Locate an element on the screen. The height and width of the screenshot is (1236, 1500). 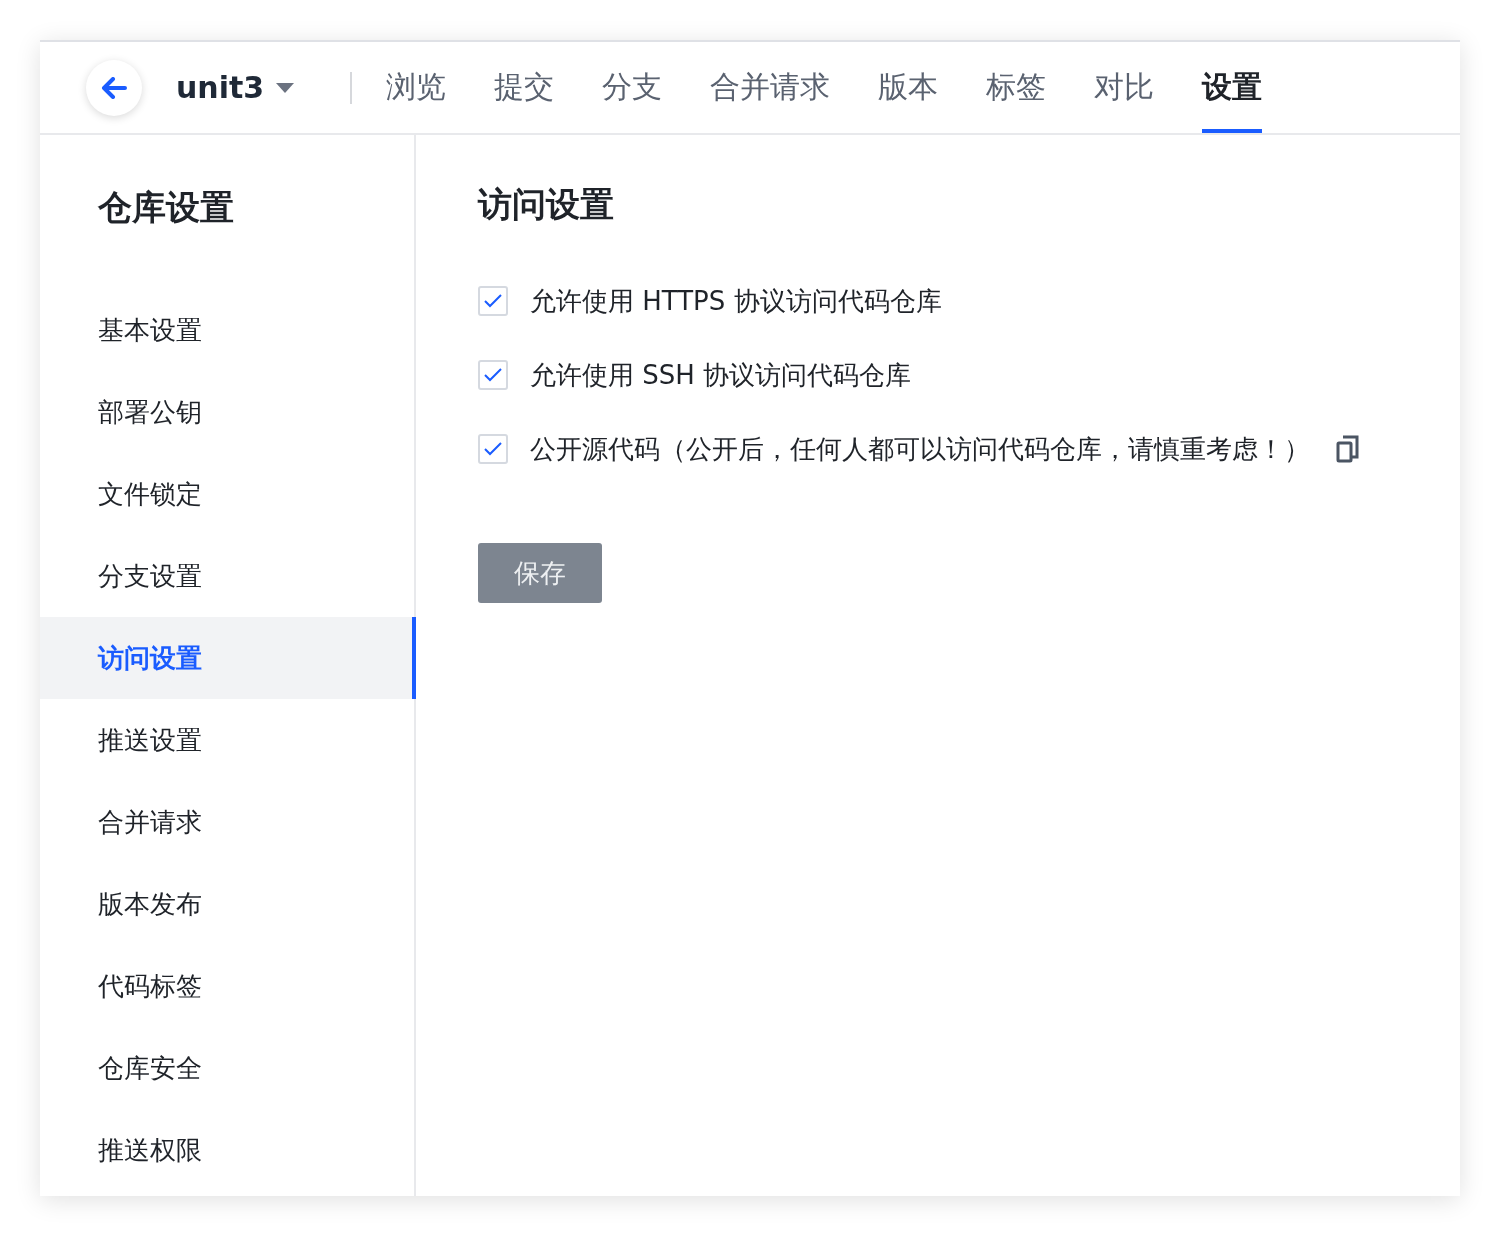
nav-tab: 浏览 is located at coordinates (416, 87).